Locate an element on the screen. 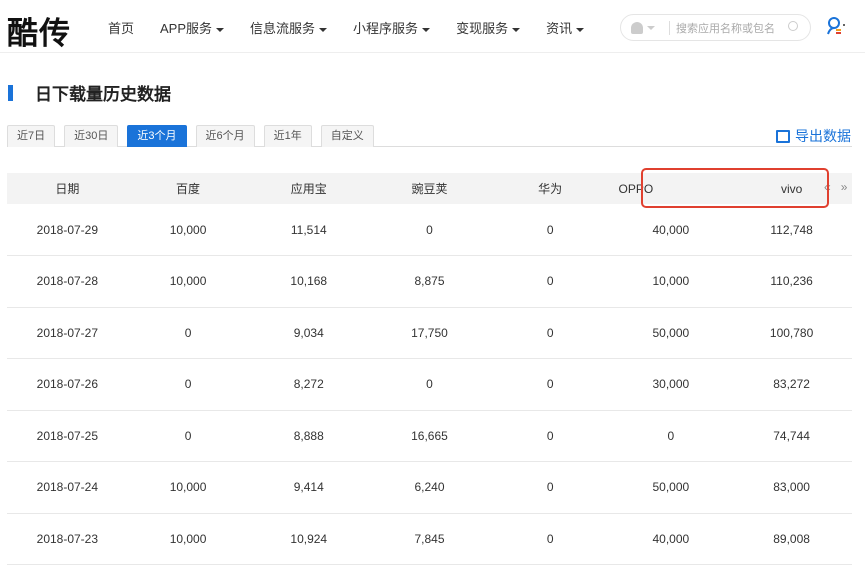  column-header: 豌豆荚 is located at coordinates (429, 188).